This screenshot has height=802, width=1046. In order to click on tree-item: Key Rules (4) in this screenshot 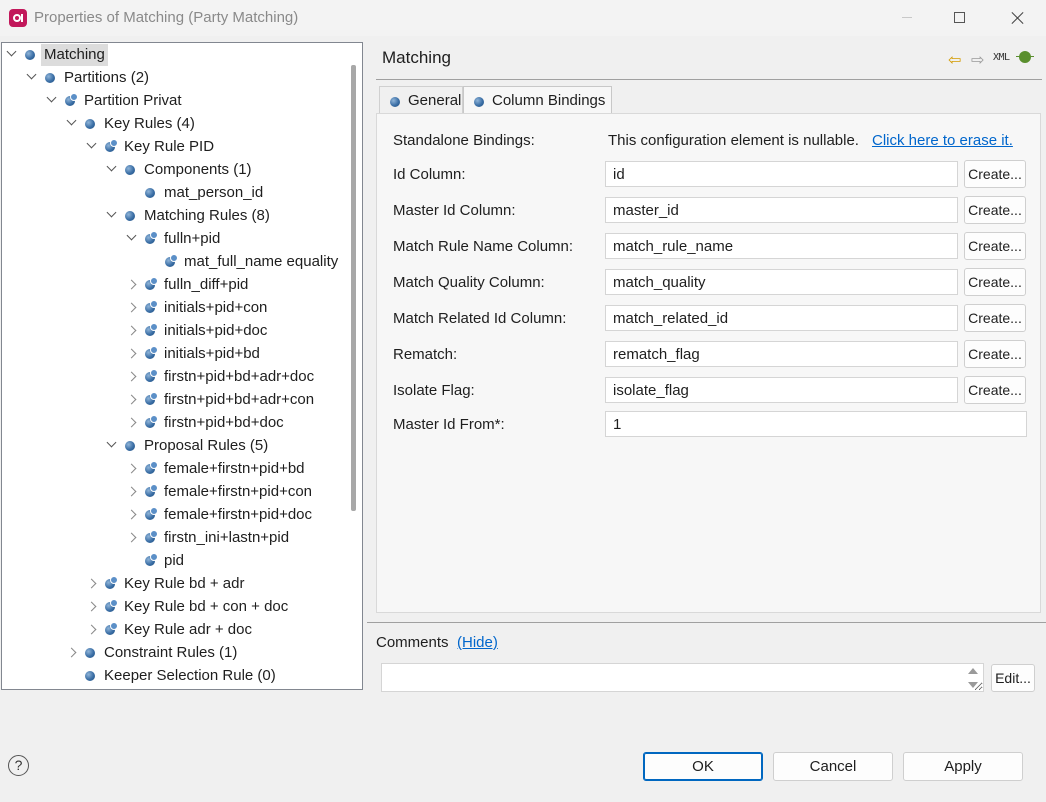, I will do `click(174, 124)`.